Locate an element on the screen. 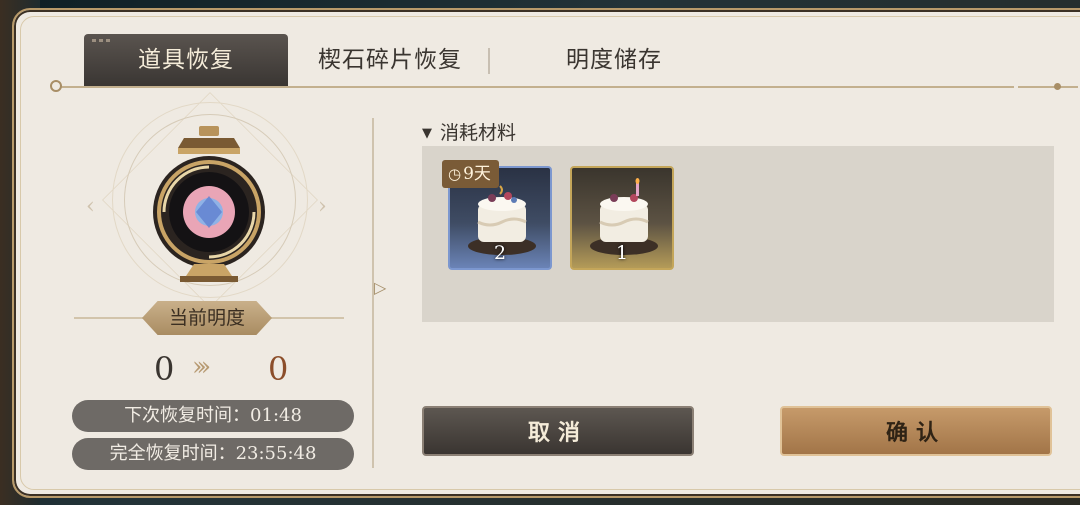 The image size is (1080, 505). triangle-down-icon: ▼ is located at coordinates (427, 133).